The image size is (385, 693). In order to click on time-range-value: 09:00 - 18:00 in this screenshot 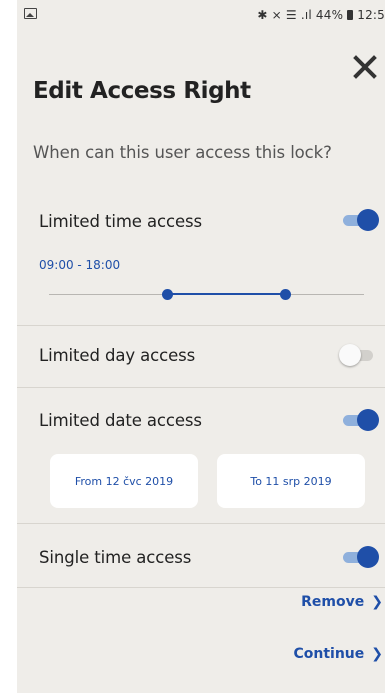, I will do `click(80, 265)`.